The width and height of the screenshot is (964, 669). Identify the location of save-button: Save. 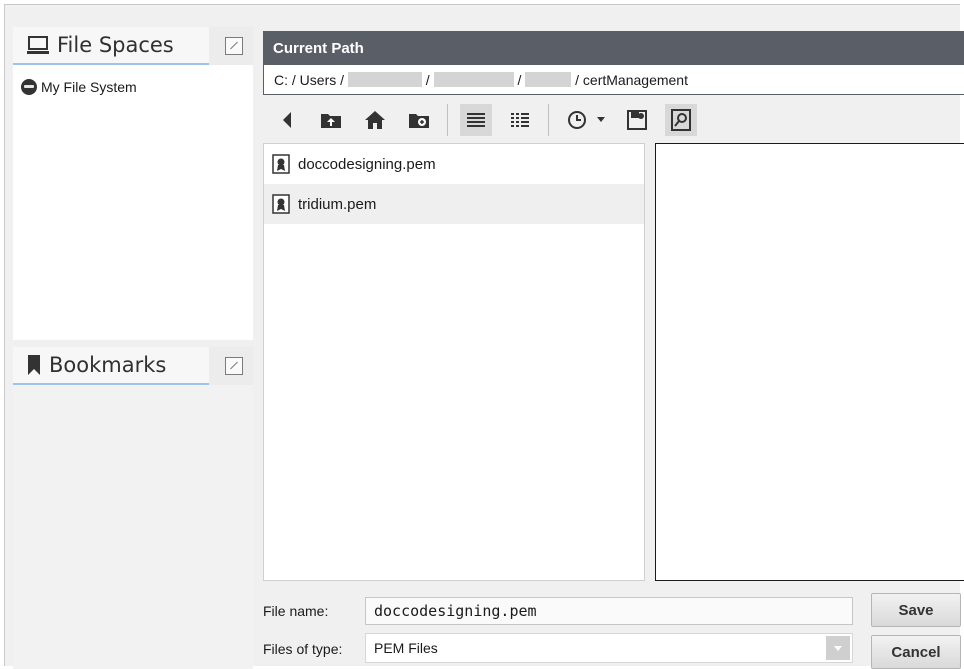
(916, 610).